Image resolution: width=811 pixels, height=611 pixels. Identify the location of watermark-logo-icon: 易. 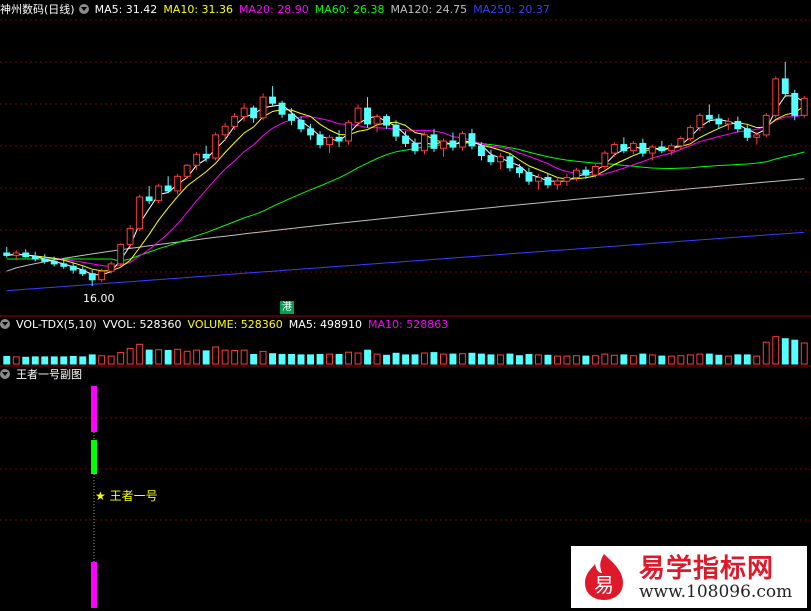
(604, 577).